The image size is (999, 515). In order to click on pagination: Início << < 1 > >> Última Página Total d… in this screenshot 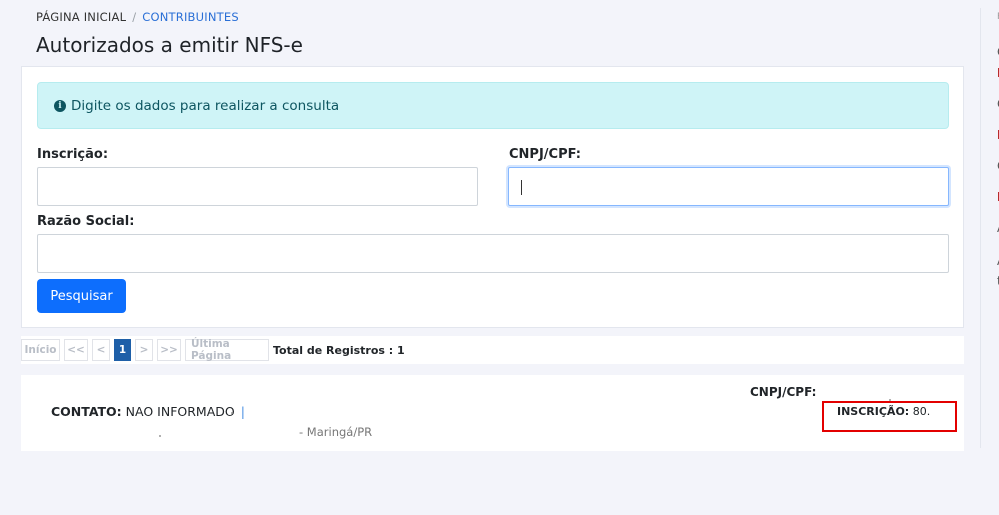, I will do `click(492, 350)`.